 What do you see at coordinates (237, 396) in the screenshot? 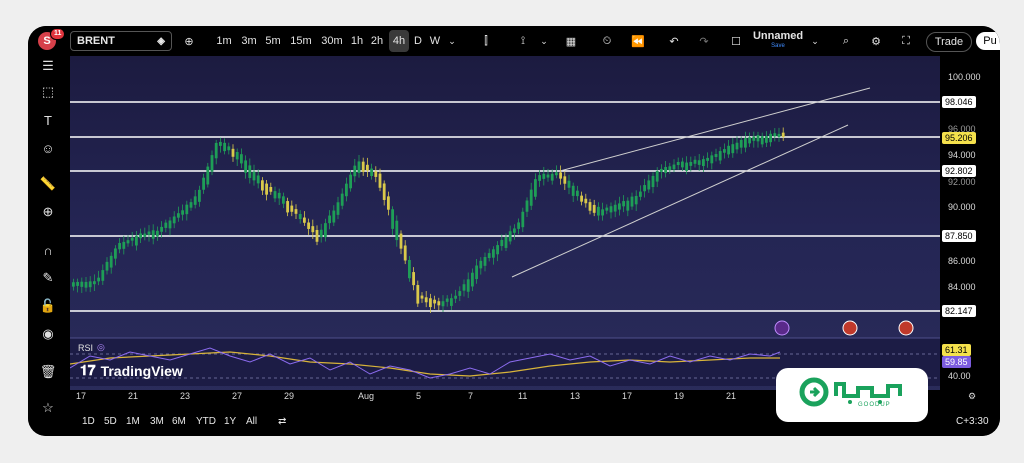
I see `time-label: 27` at bounding box center [237, 396].